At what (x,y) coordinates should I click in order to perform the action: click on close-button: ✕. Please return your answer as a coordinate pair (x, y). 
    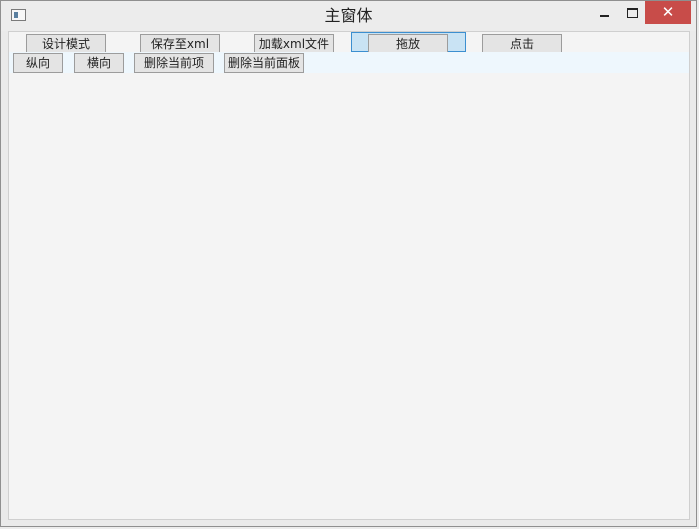
    Looking at the image, I should click on (668, 12).